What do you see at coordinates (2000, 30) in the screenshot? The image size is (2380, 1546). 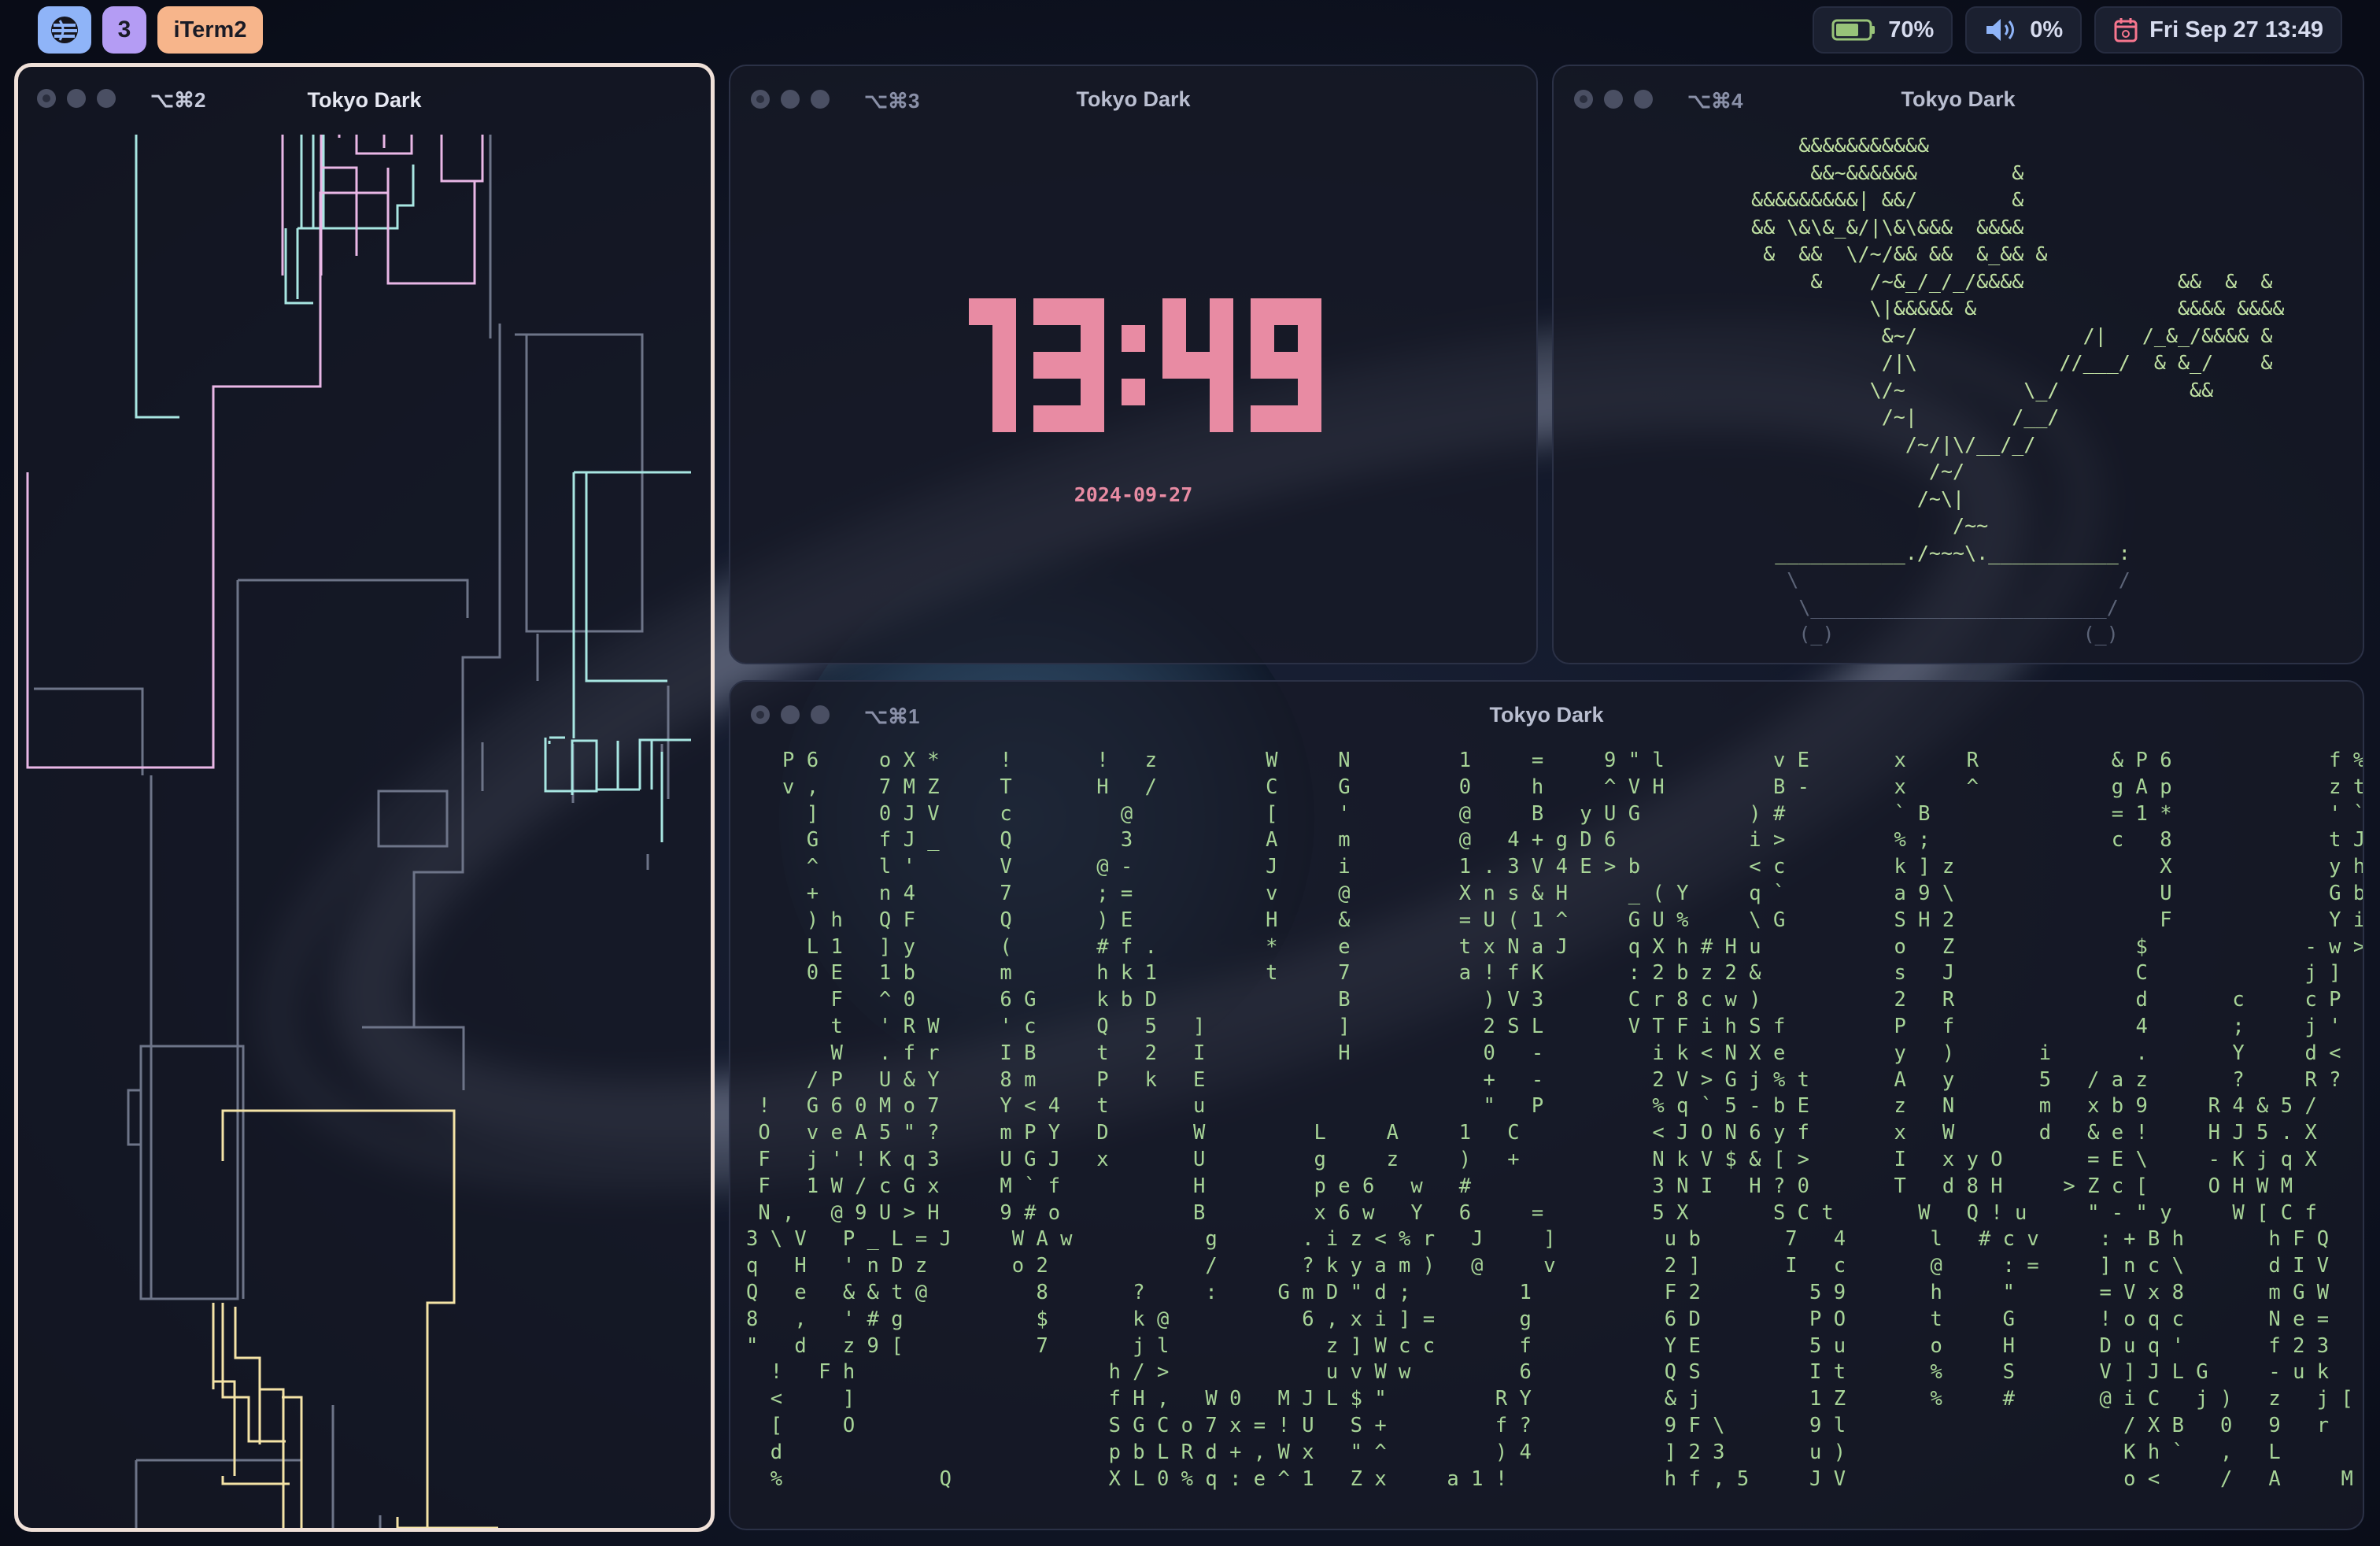 I see `speaker-icon` at bounding box center [2000, 30].